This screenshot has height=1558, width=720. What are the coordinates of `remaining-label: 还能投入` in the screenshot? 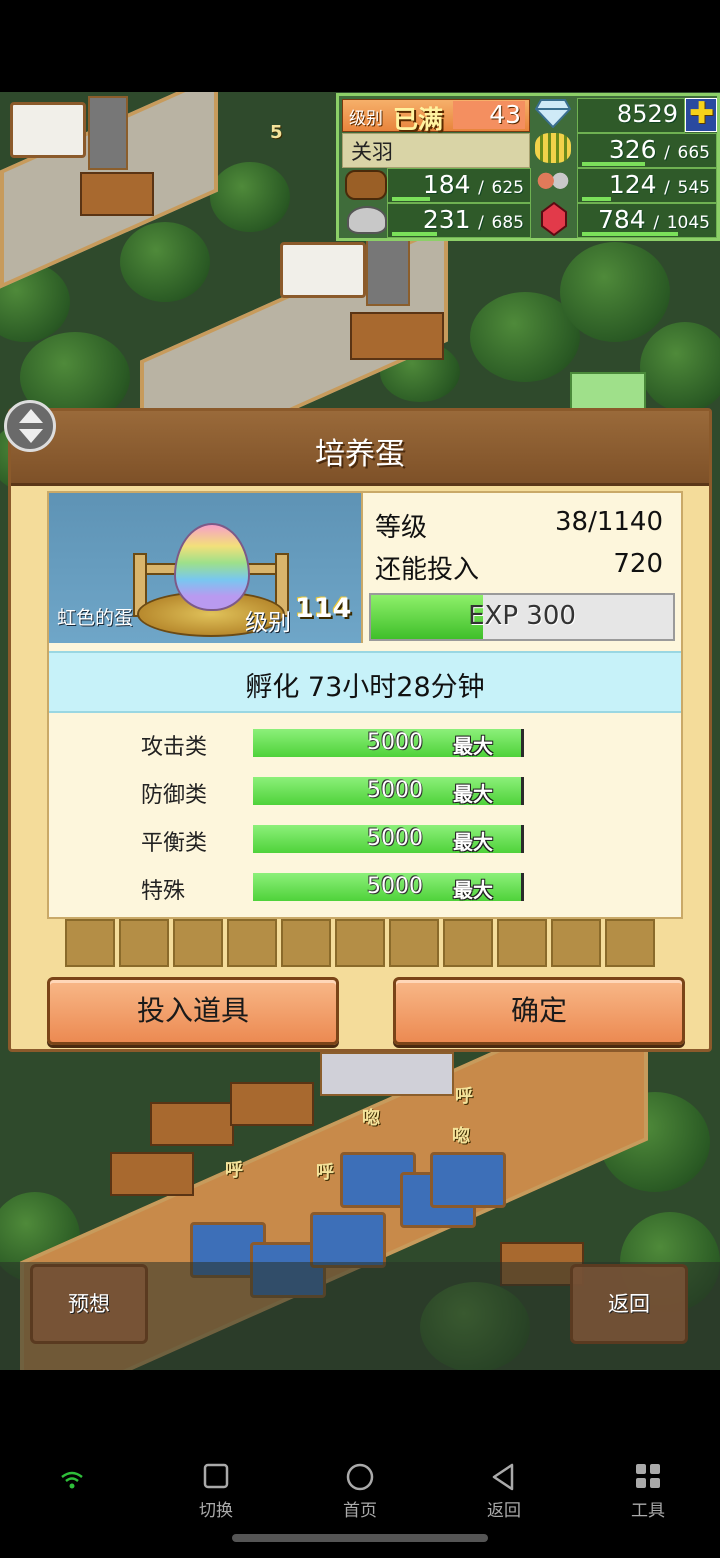 It's located at (427, 570).